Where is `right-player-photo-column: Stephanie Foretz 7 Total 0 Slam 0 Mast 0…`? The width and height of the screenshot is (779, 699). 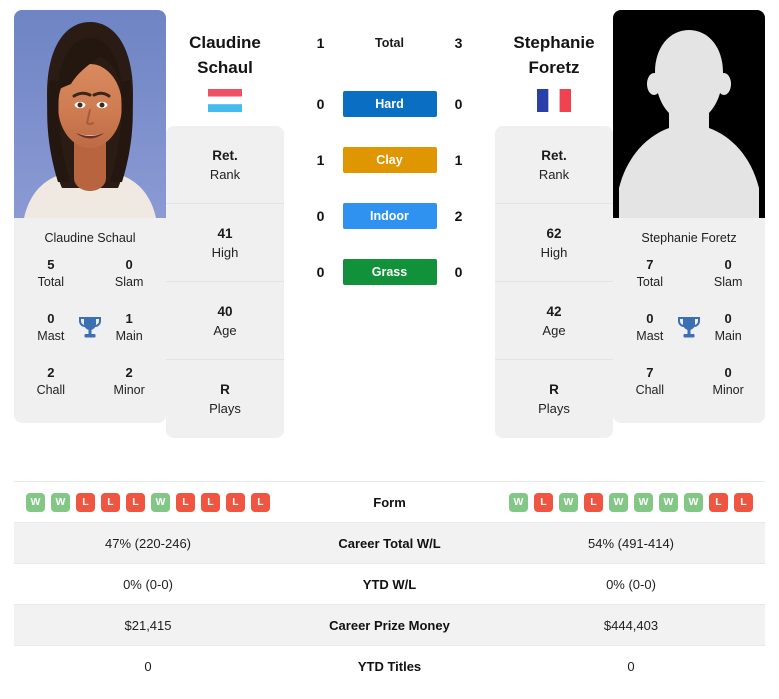 right-player-photo-column: Stephanie Foretz 7 Total 0 Slam 0 Mast 0… is located at coordinates (689, 216).